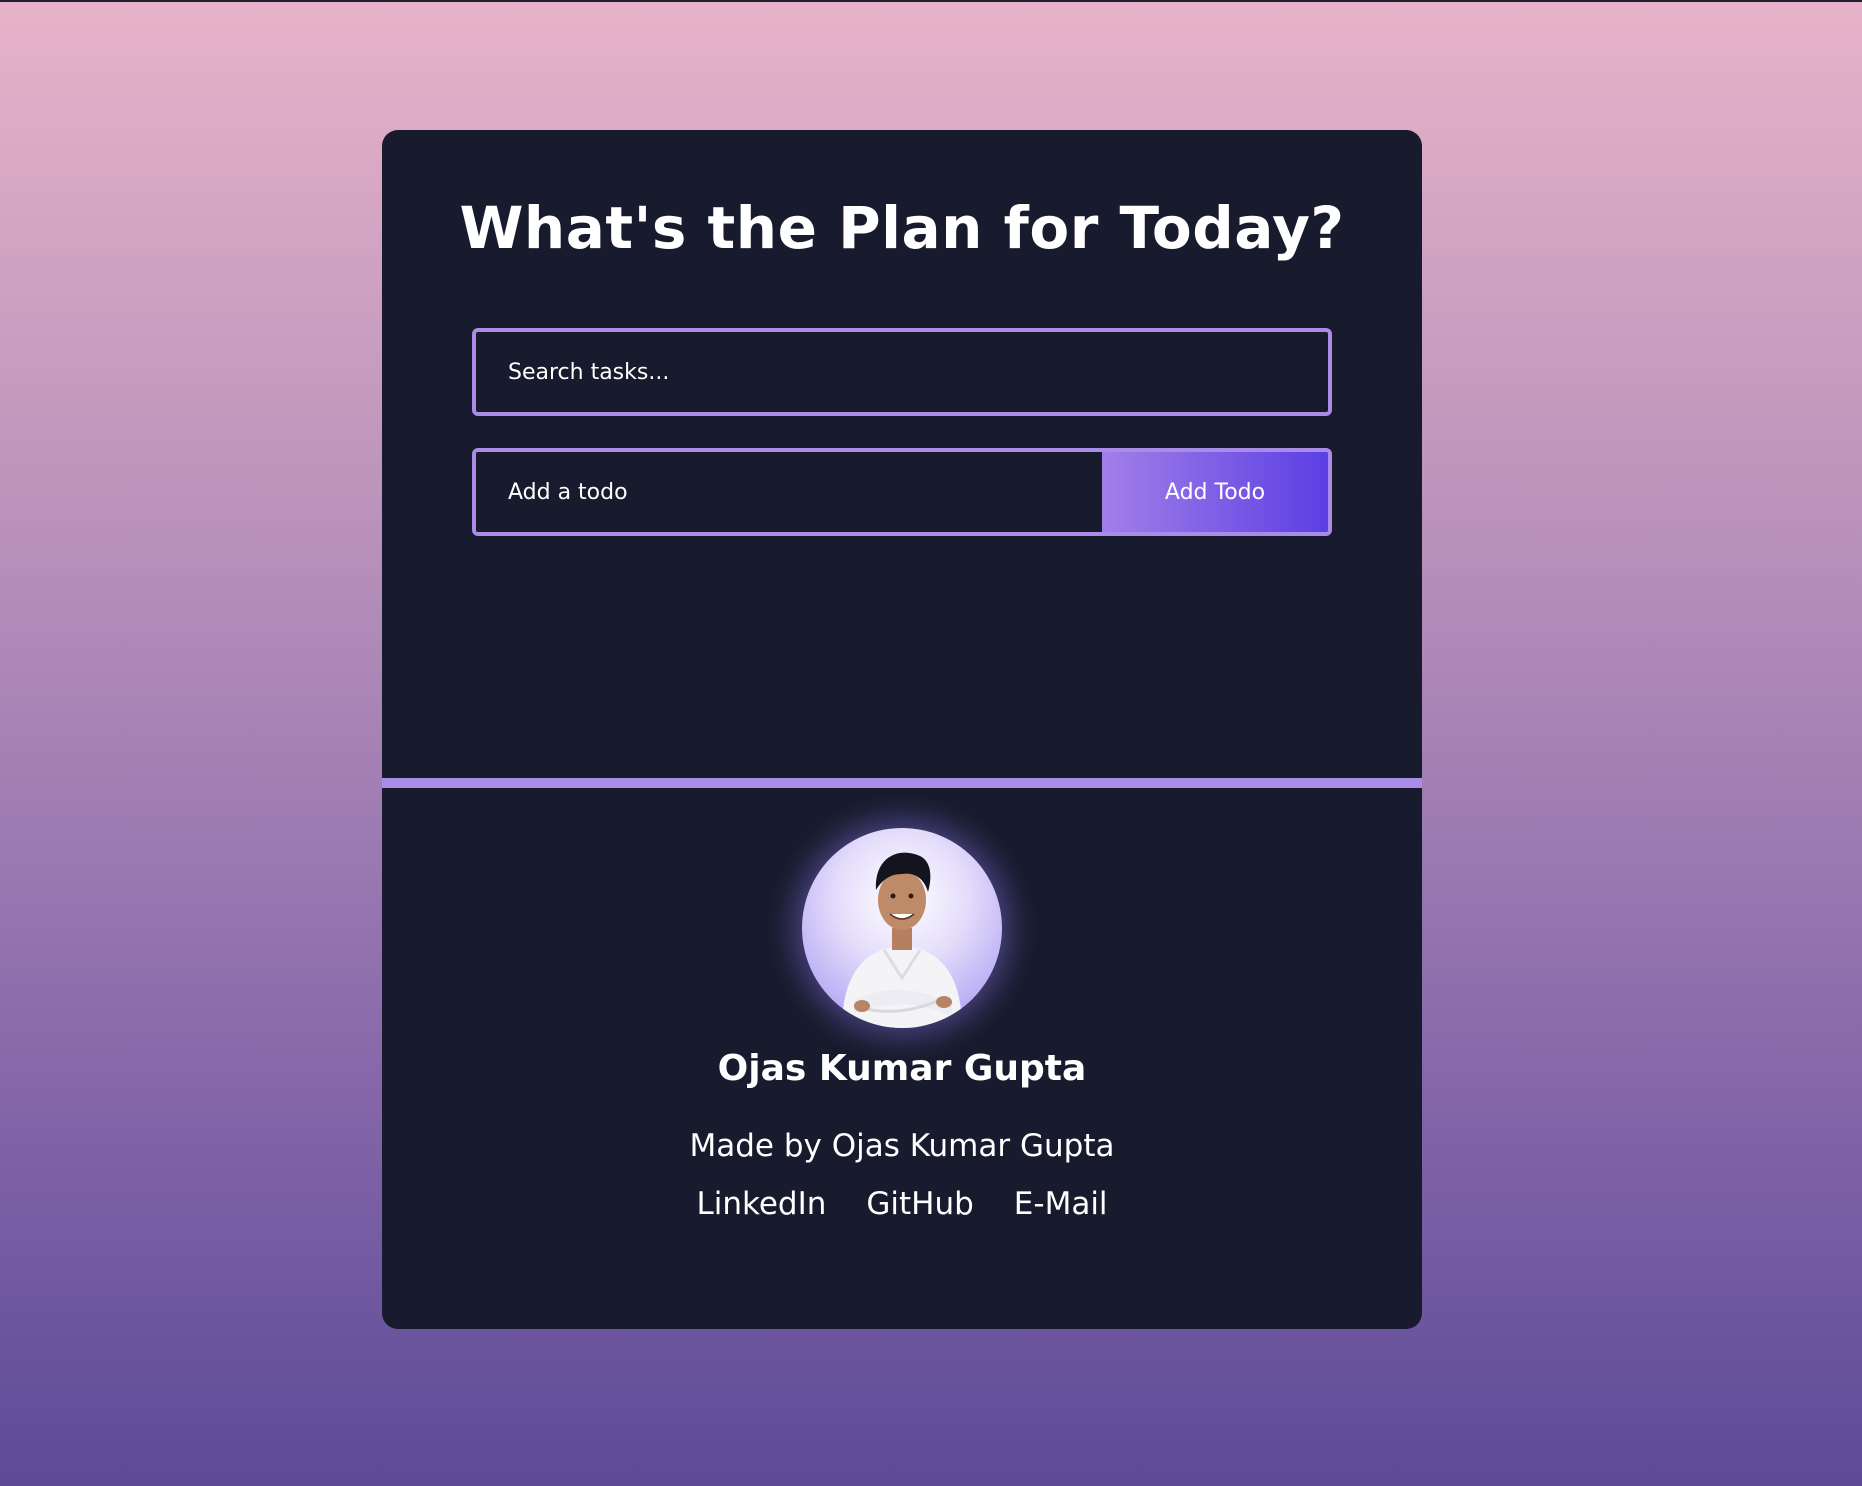  Describe the element at coordinates (919, 1204) in the screenshot. I see `github-link: GitHub` at that location.